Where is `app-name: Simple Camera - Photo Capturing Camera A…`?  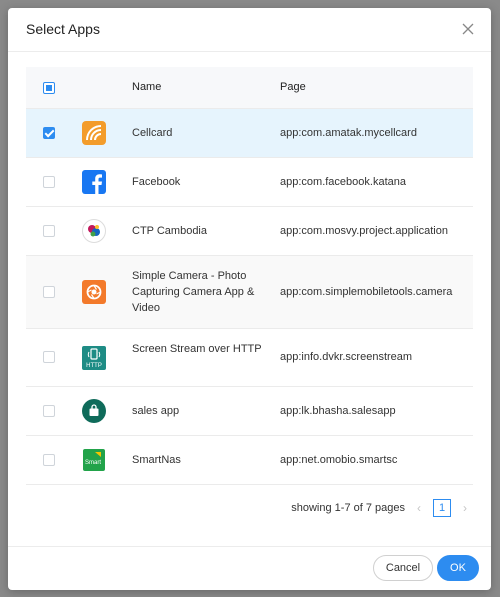
app-name: Simple Camera - Photo Capturing Camera A… is located at coordinates (193, 292).